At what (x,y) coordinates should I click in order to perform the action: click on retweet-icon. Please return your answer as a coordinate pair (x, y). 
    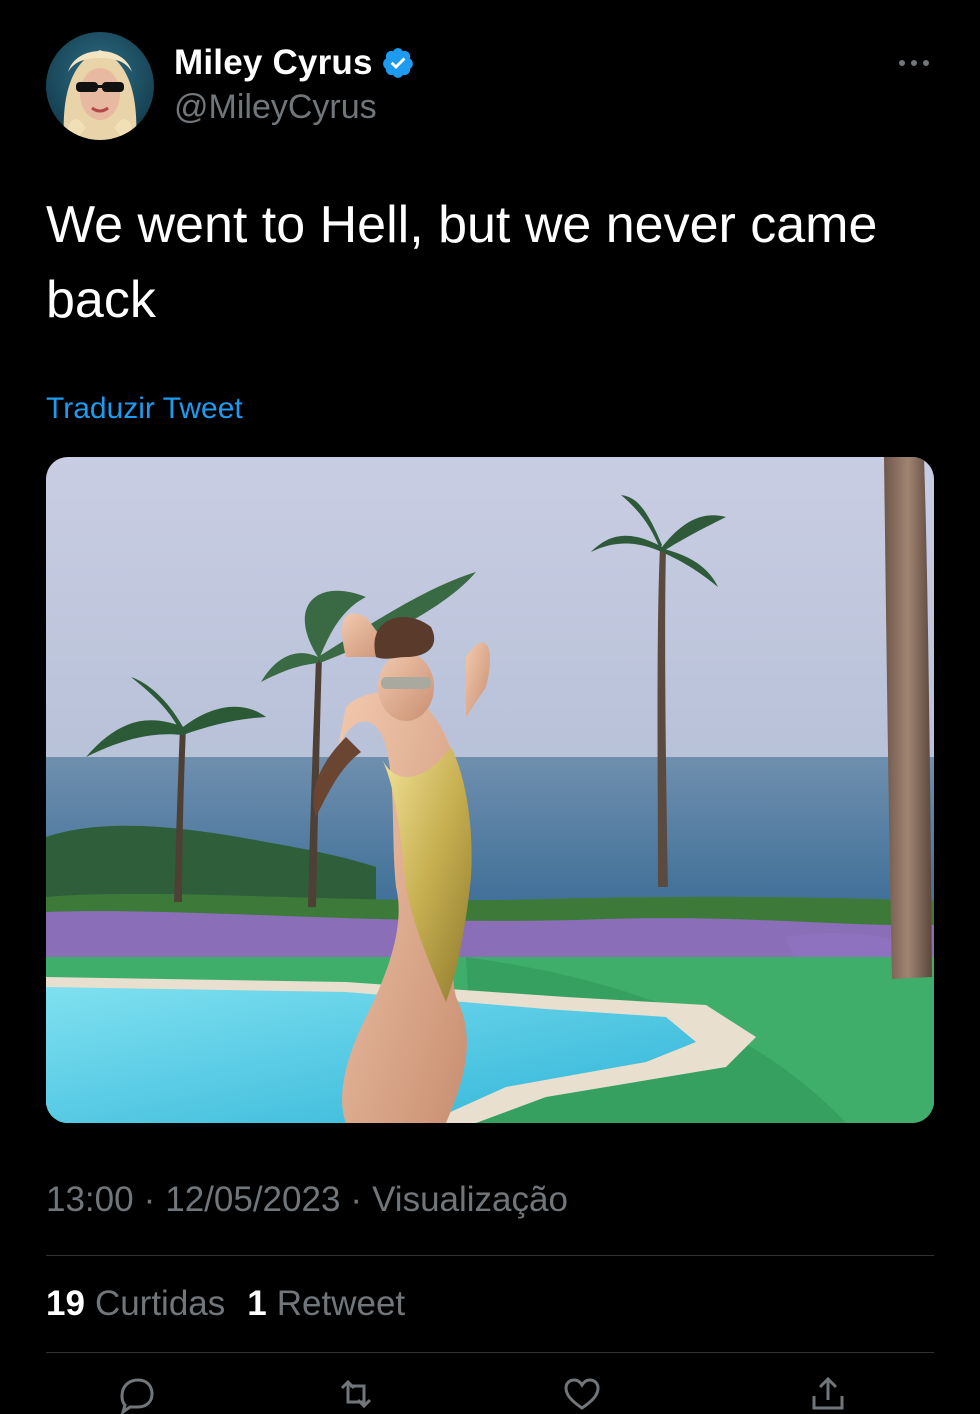
    Looking at the image, I should click on (356, 1394).